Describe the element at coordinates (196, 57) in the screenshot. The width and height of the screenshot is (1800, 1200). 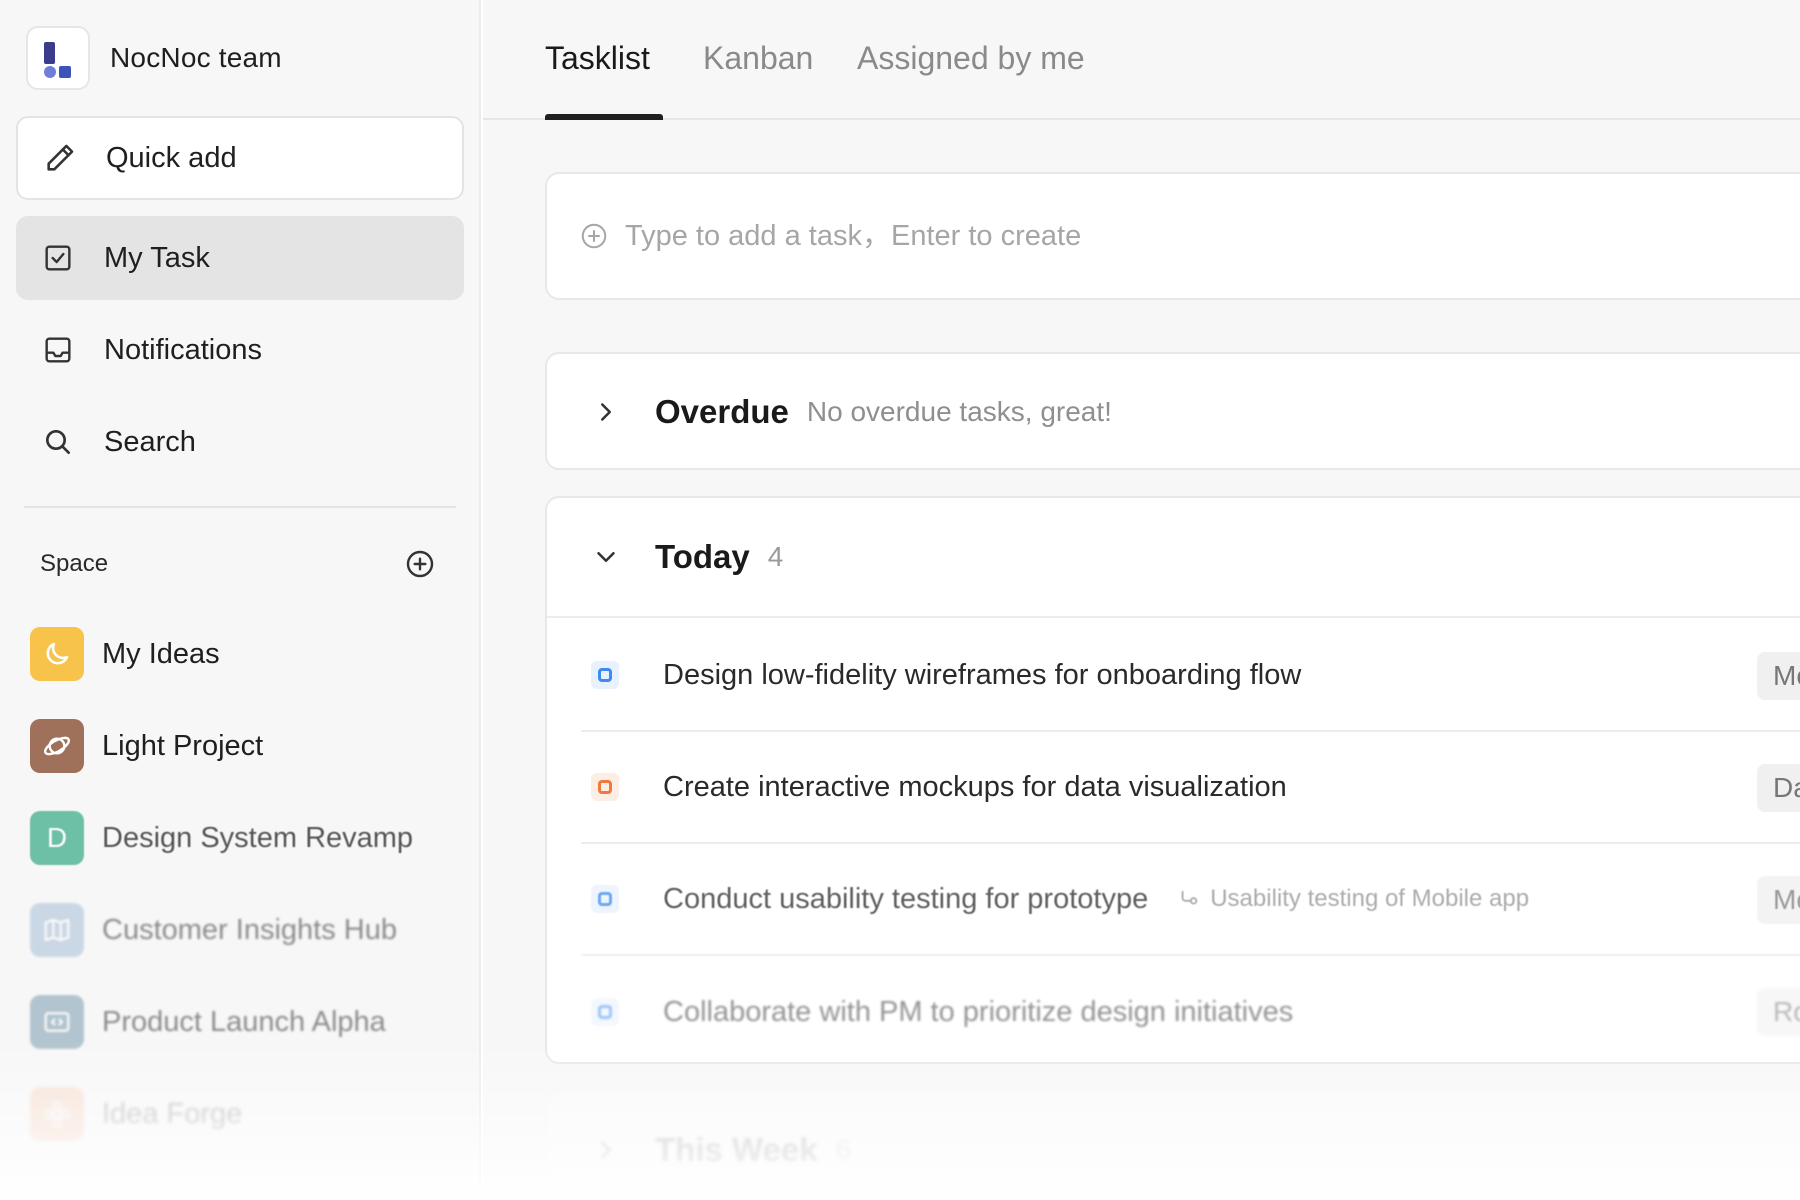
I see `team-name: NocNoc team` at that location.